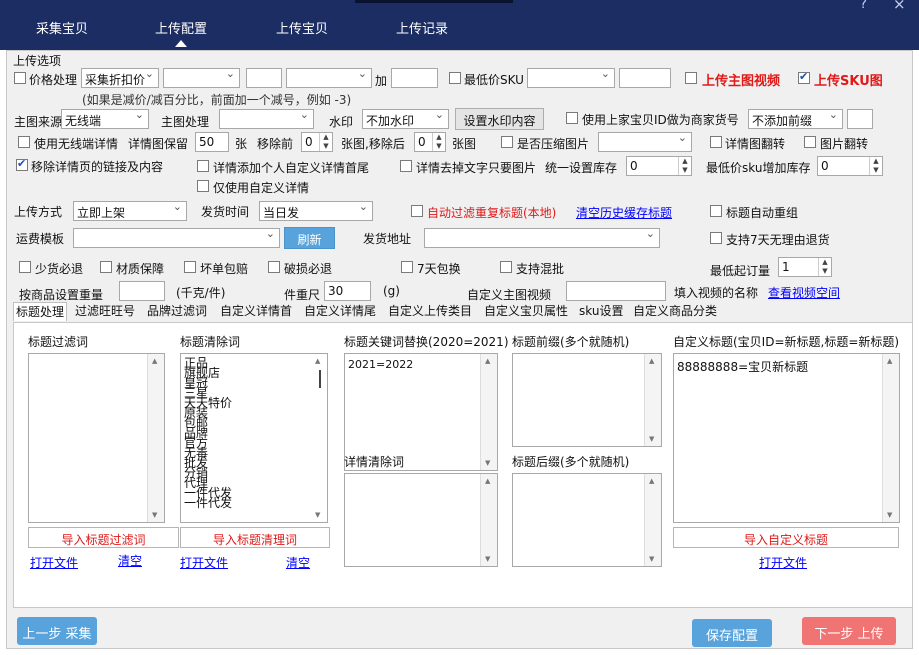 This screenshot has width=919, height=655. Describe the element at coordinates (499, 119) in the screenshot. I see `watermark-settings-button: 设置水印内容` at that location.